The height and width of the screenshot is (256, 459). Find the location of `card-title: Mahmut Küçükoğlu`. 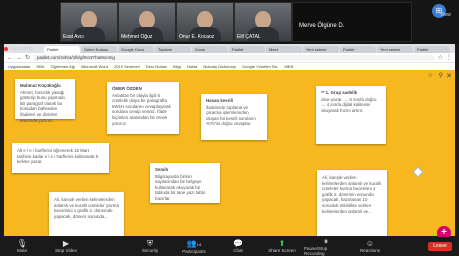

card-title: Mahmut Küçükoğlu is located at coordinates (40, 85).